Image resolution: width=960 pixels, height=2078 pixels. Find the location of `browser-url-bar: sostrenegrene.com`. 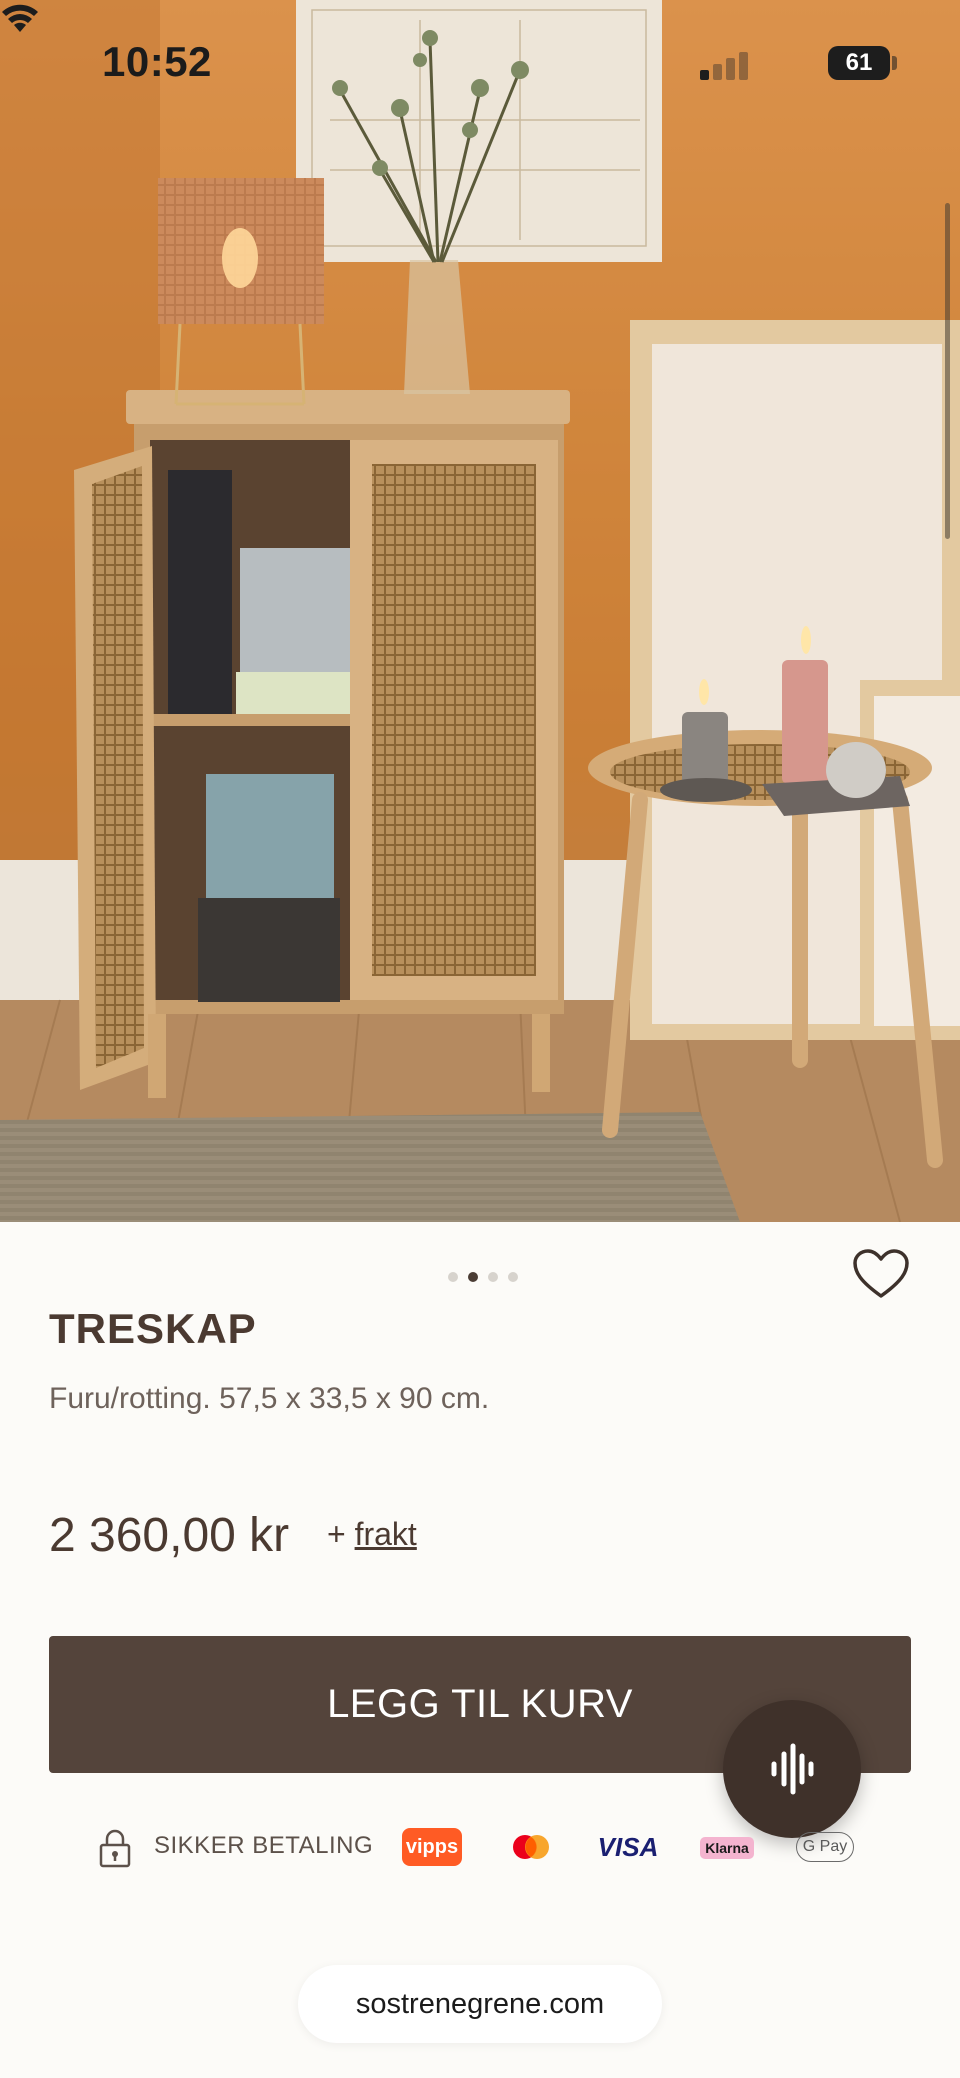

browser-url-bar: sostrenegrene.com is located at coordinates (480, 2004).